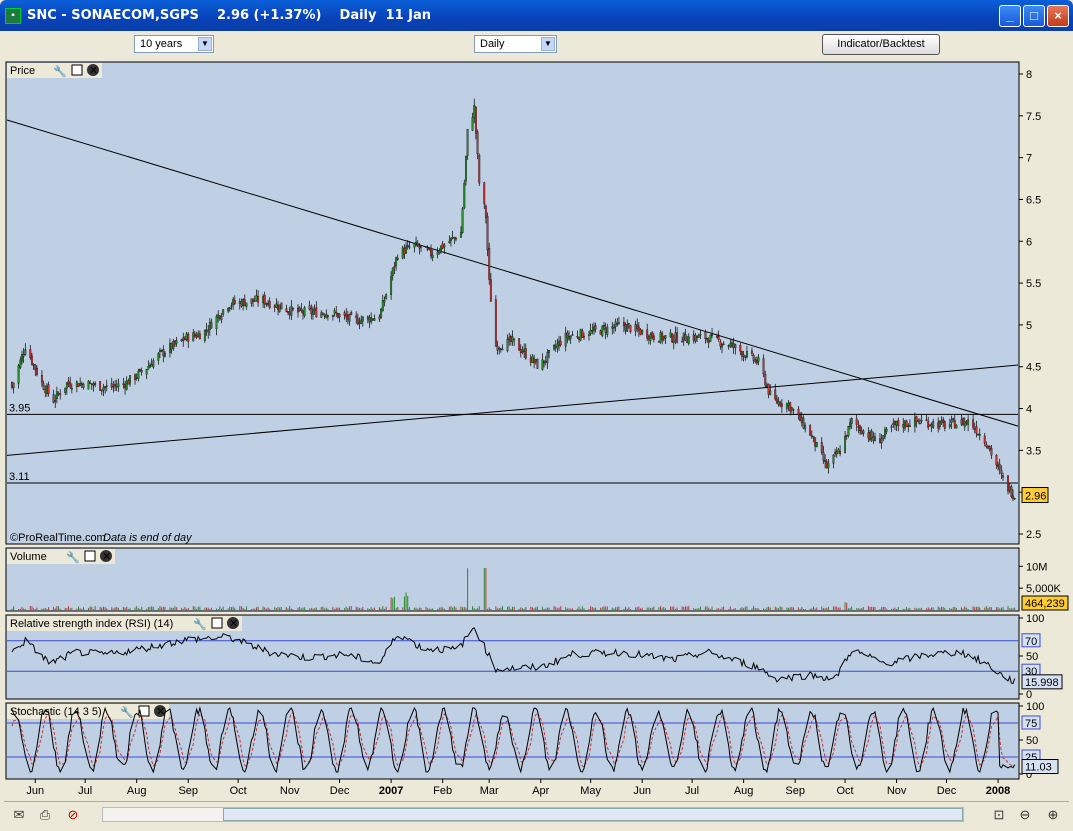 The width and height of the screenshot is (1073, 831). What do you see at coordinates (19, 815) in the screenshot?
I see `mail-icon: ✉` at bounding box center [19, 815].